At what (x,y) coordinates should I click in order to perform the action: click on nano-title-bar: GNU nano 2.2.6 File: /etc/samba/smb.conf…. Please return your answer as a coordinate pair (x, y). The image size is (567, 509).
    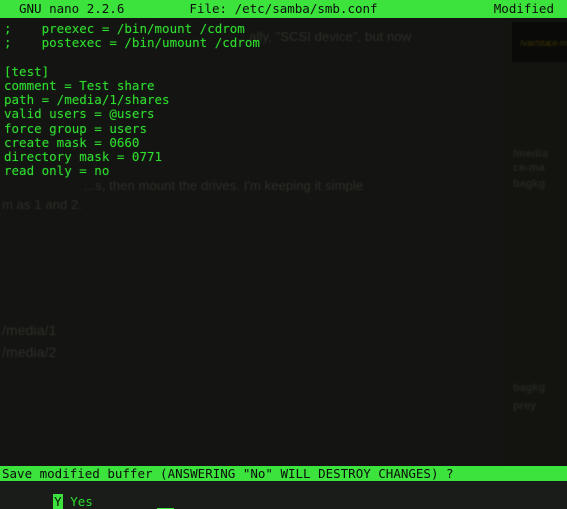
    Looking at the image, I should click on (283, 9).